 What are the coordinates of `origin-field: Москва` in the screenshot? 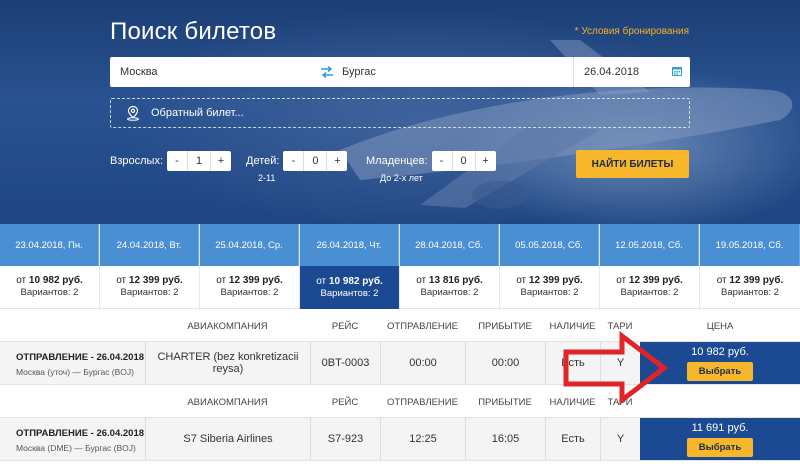 It's located at (211, 72).